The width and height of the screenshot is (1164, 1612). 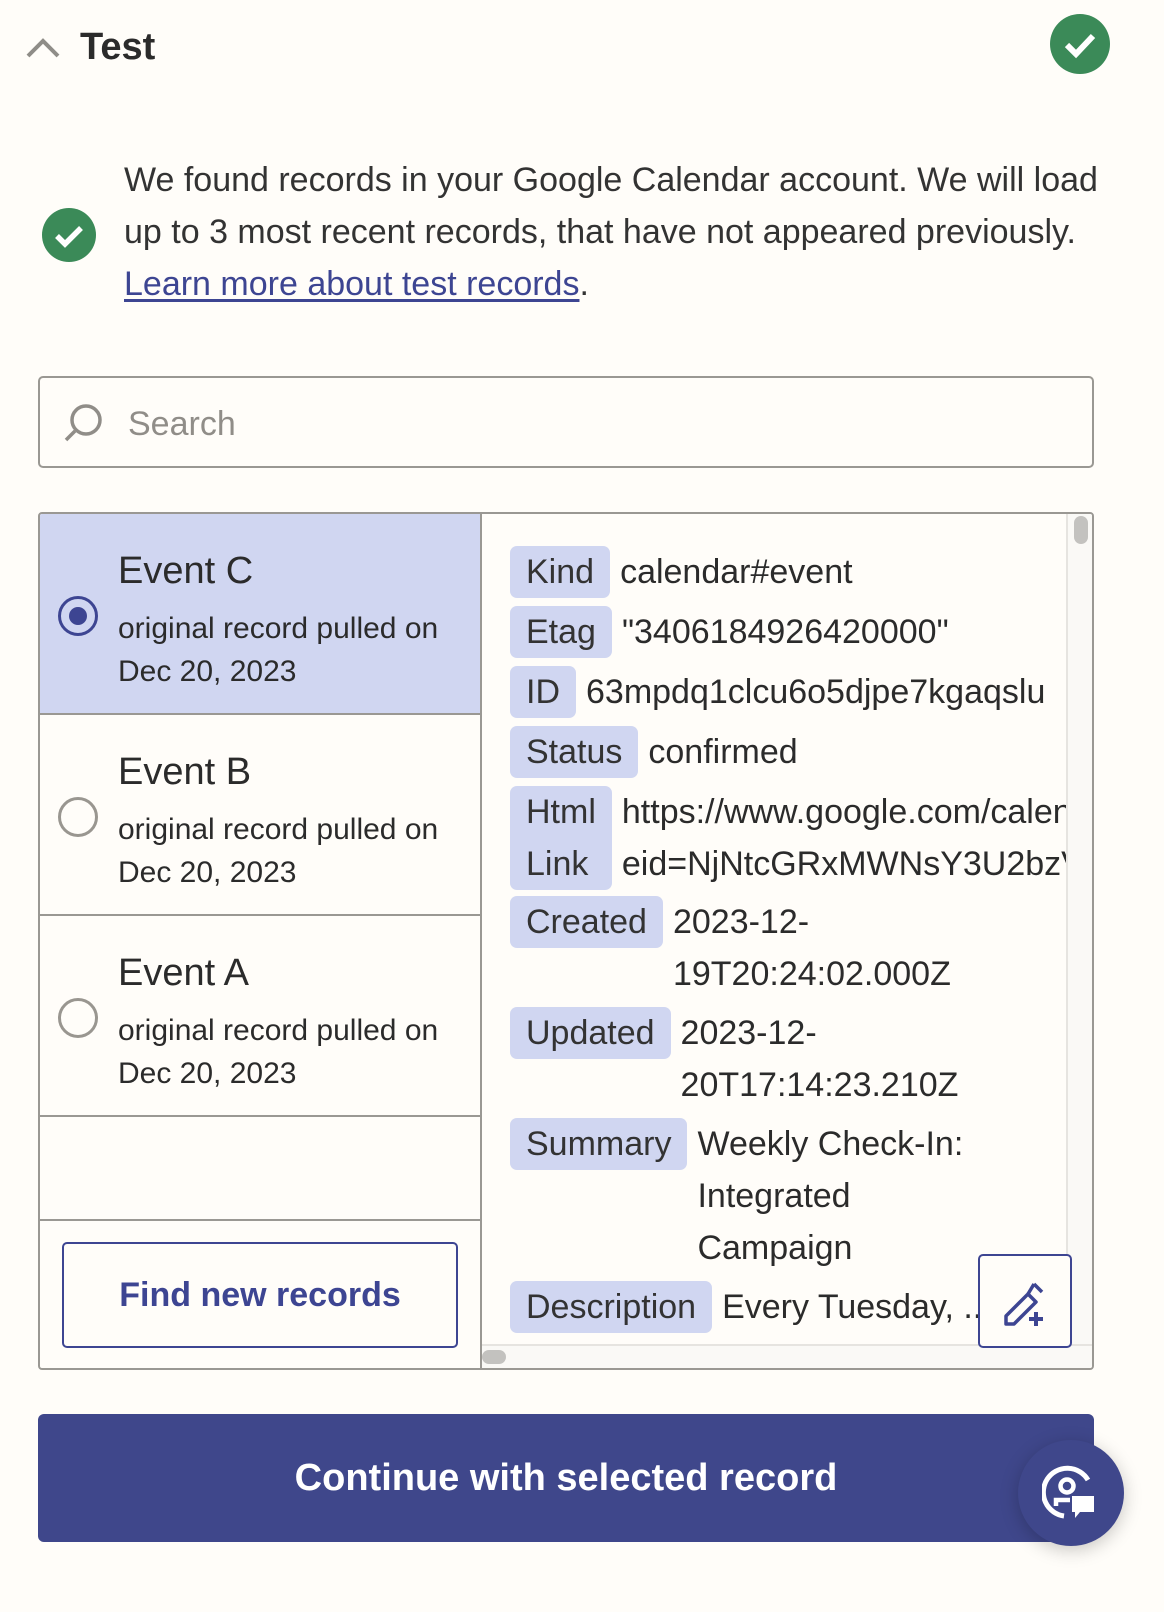 What do you see at coordinates (586, 922) in the screenshot?
I see `field-key: Created` at bounding box center [586, 922].